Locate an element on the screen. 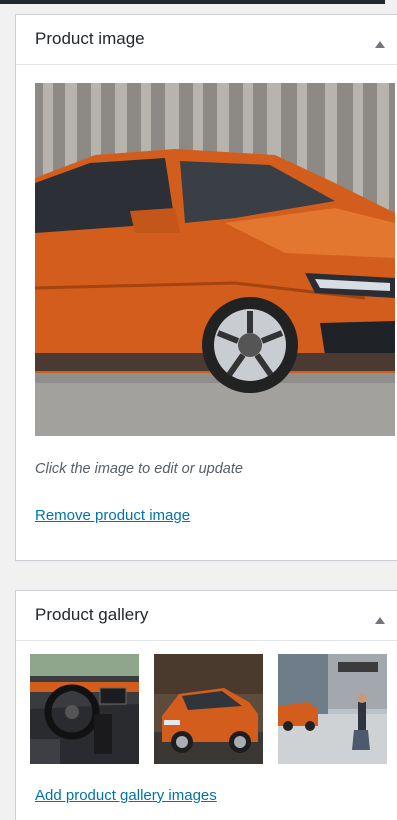  gallery-thumbnail-street is located at coordinates (332, 709).